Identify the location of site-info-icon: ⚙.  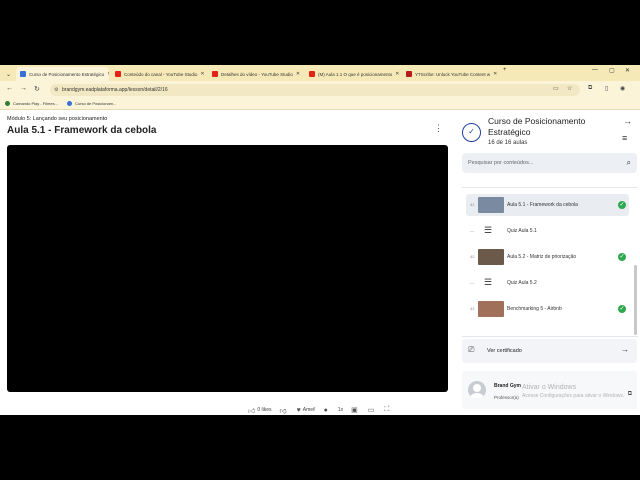
(56, 90).